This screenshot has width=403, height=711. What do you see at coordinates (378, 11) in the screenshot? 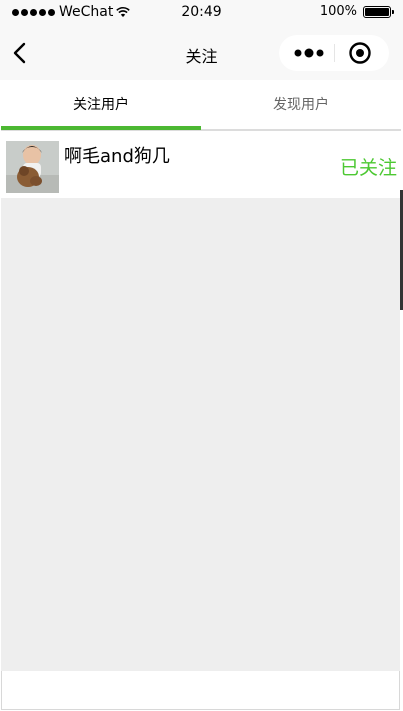
I see `battery-icon` at bounding box center [378, 11].